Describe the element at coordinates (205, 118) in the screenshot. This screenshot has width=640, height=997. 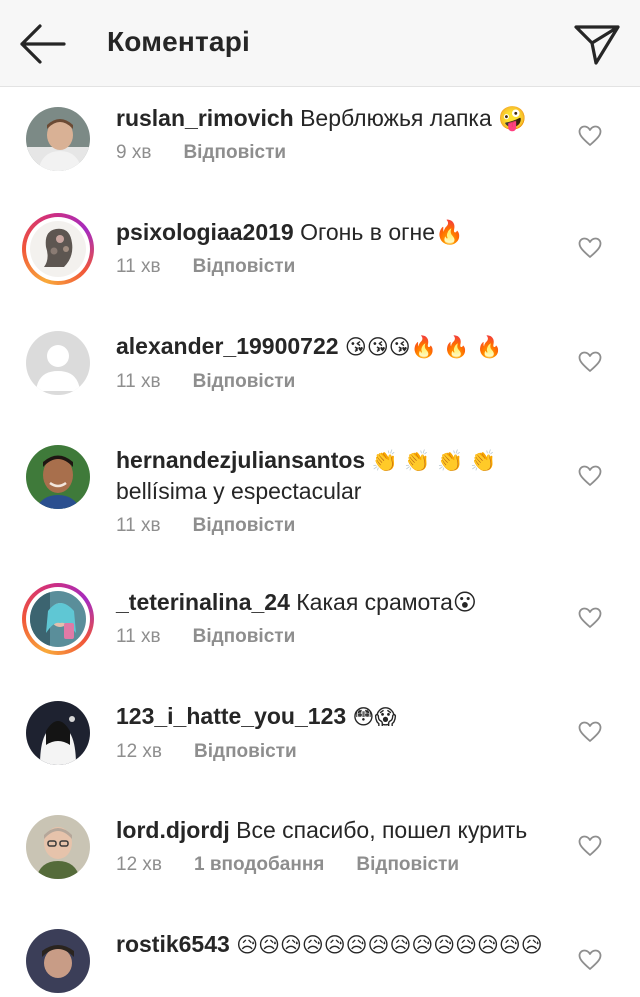
I see `comment-username: ruslan_rimovich` at that location.